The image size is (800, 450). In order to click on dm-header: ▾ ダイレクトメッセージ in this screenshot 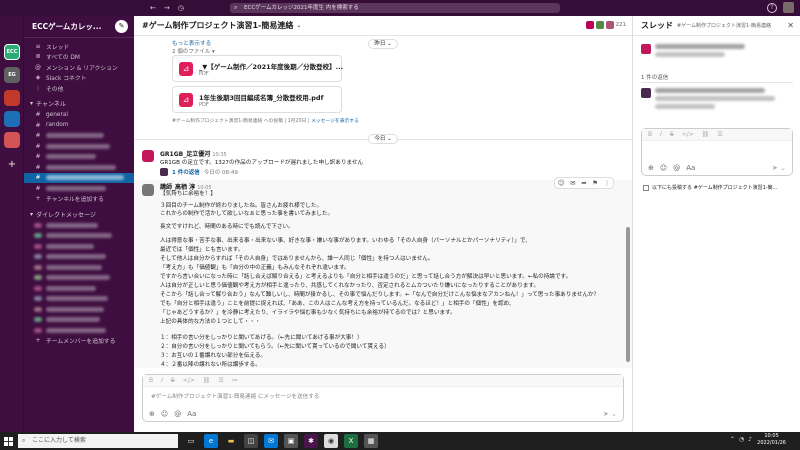, I will do `click(79, 214)`.